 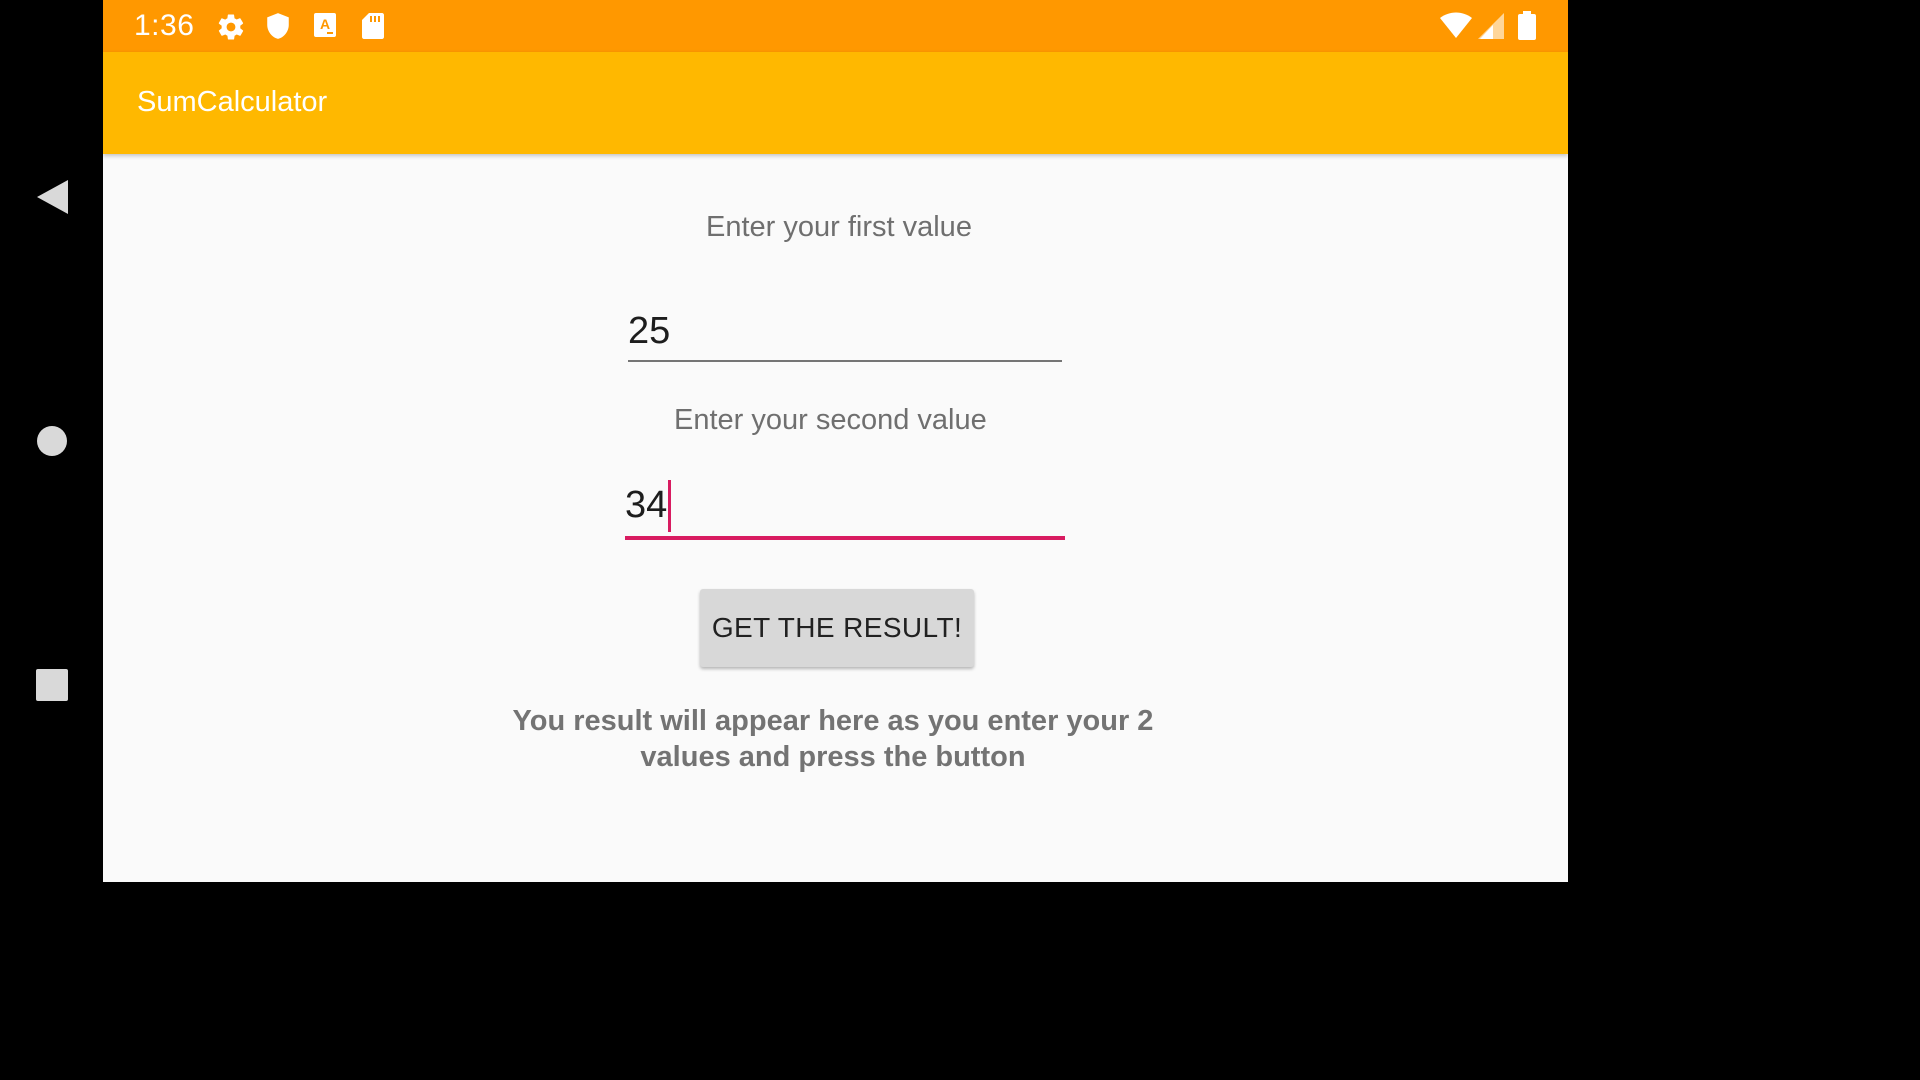 What do you see at coordinates (835, 103) in the screenshot?
I see `app-bar: SumCalculator` at bounding box center [835, 103].